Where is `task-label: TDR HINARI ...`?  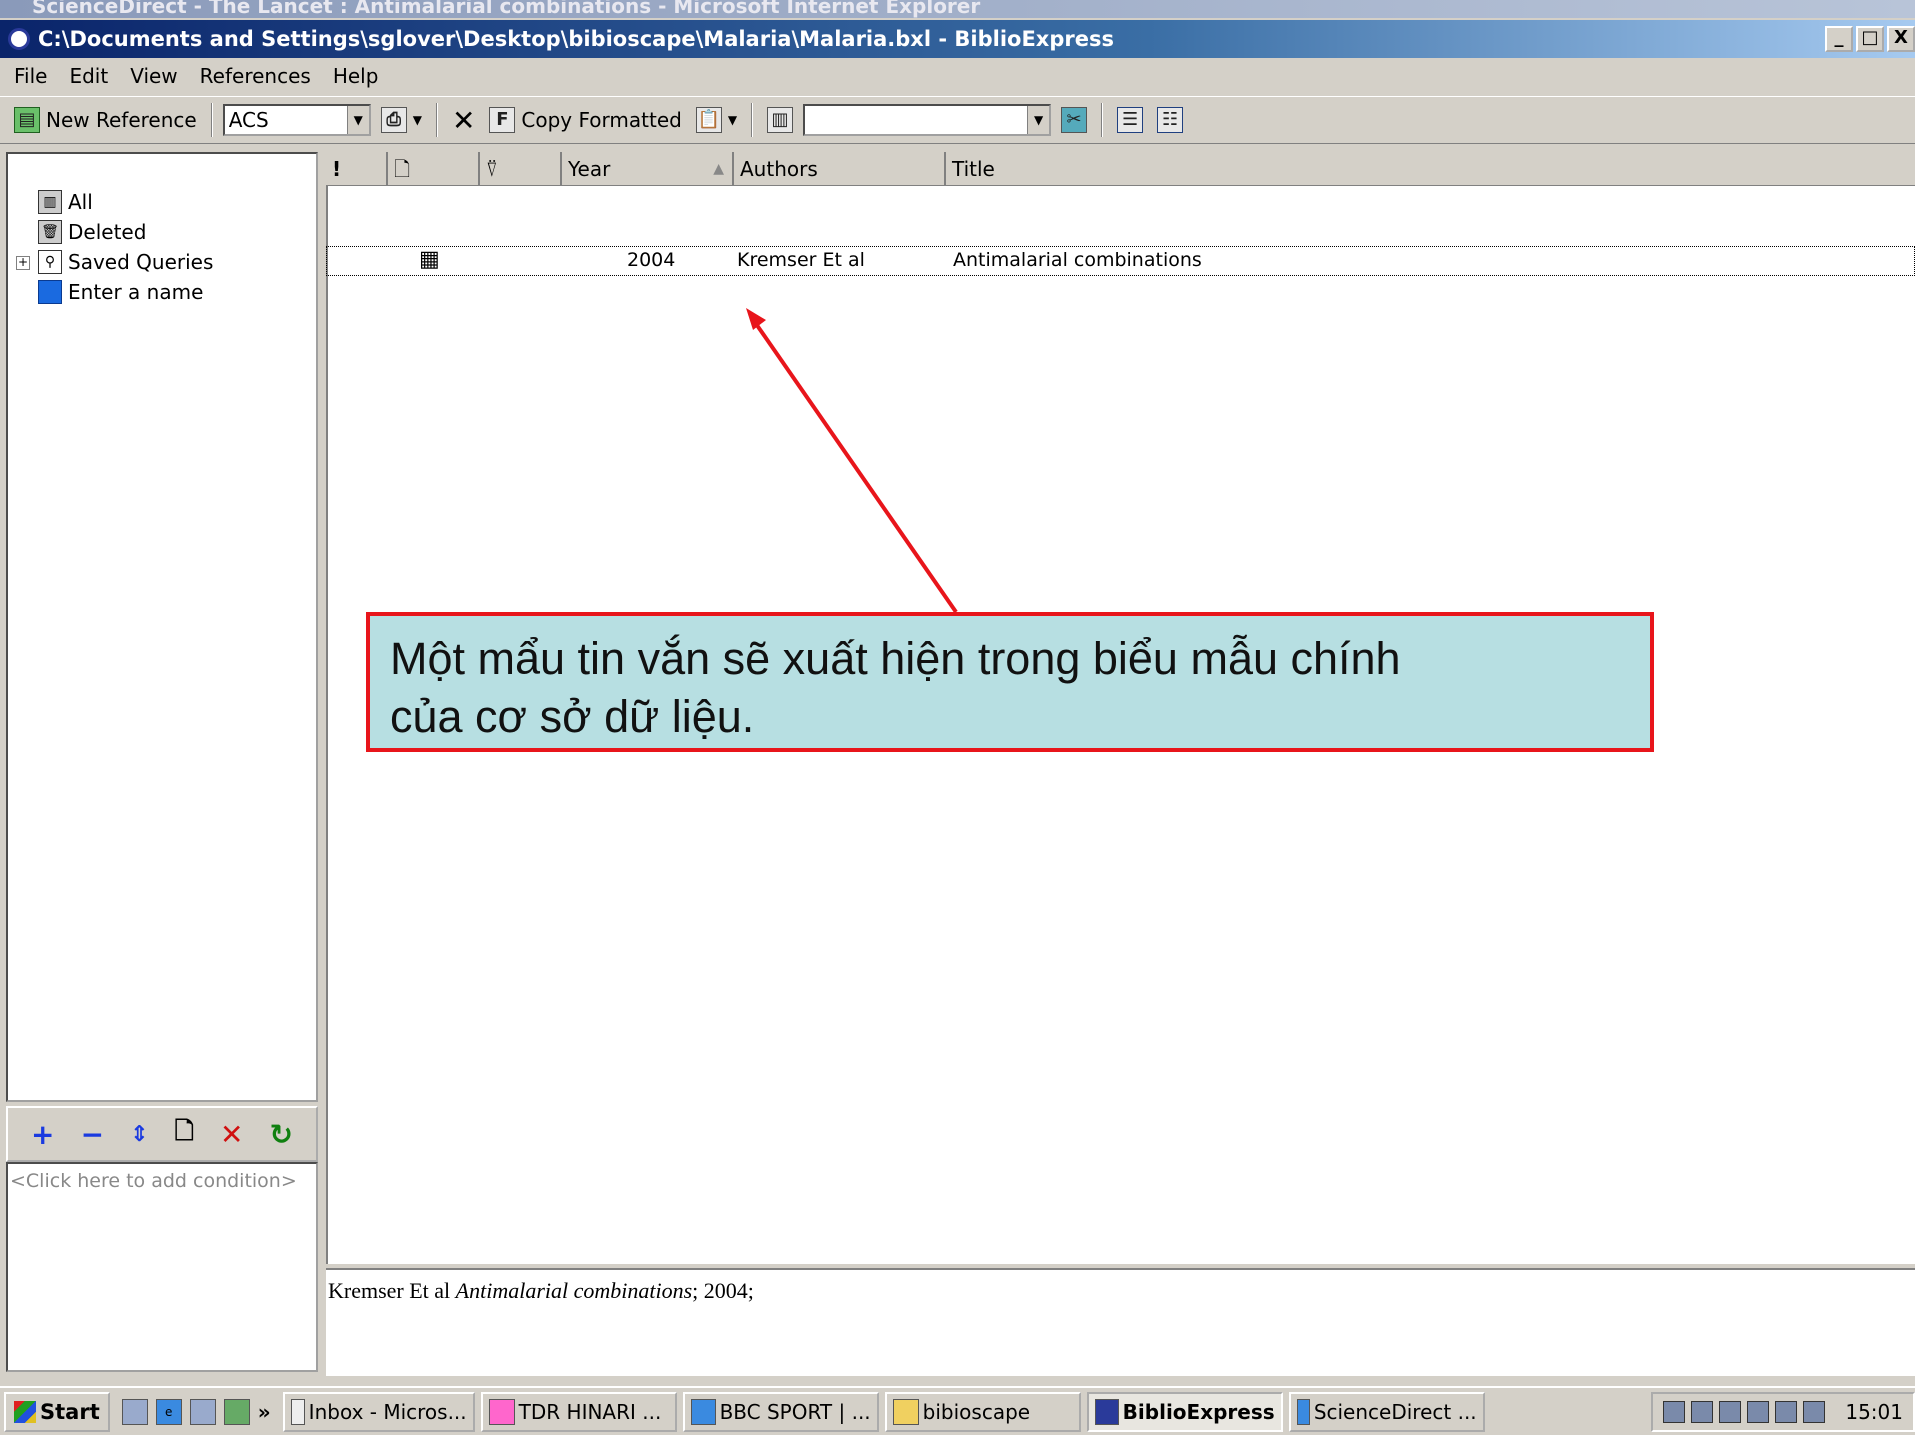 task-label: TDR HINARI ... is located at coordinates (590, 1411).